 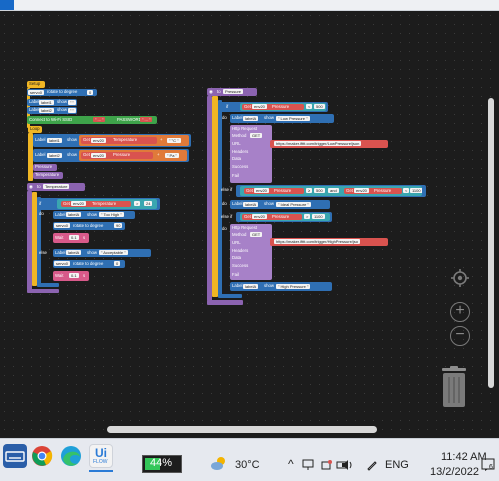 What do you see at coordinates (15, 456) in the screenshot?
I see `virtual-keyboard-icon` at bounding box center [15, 456].